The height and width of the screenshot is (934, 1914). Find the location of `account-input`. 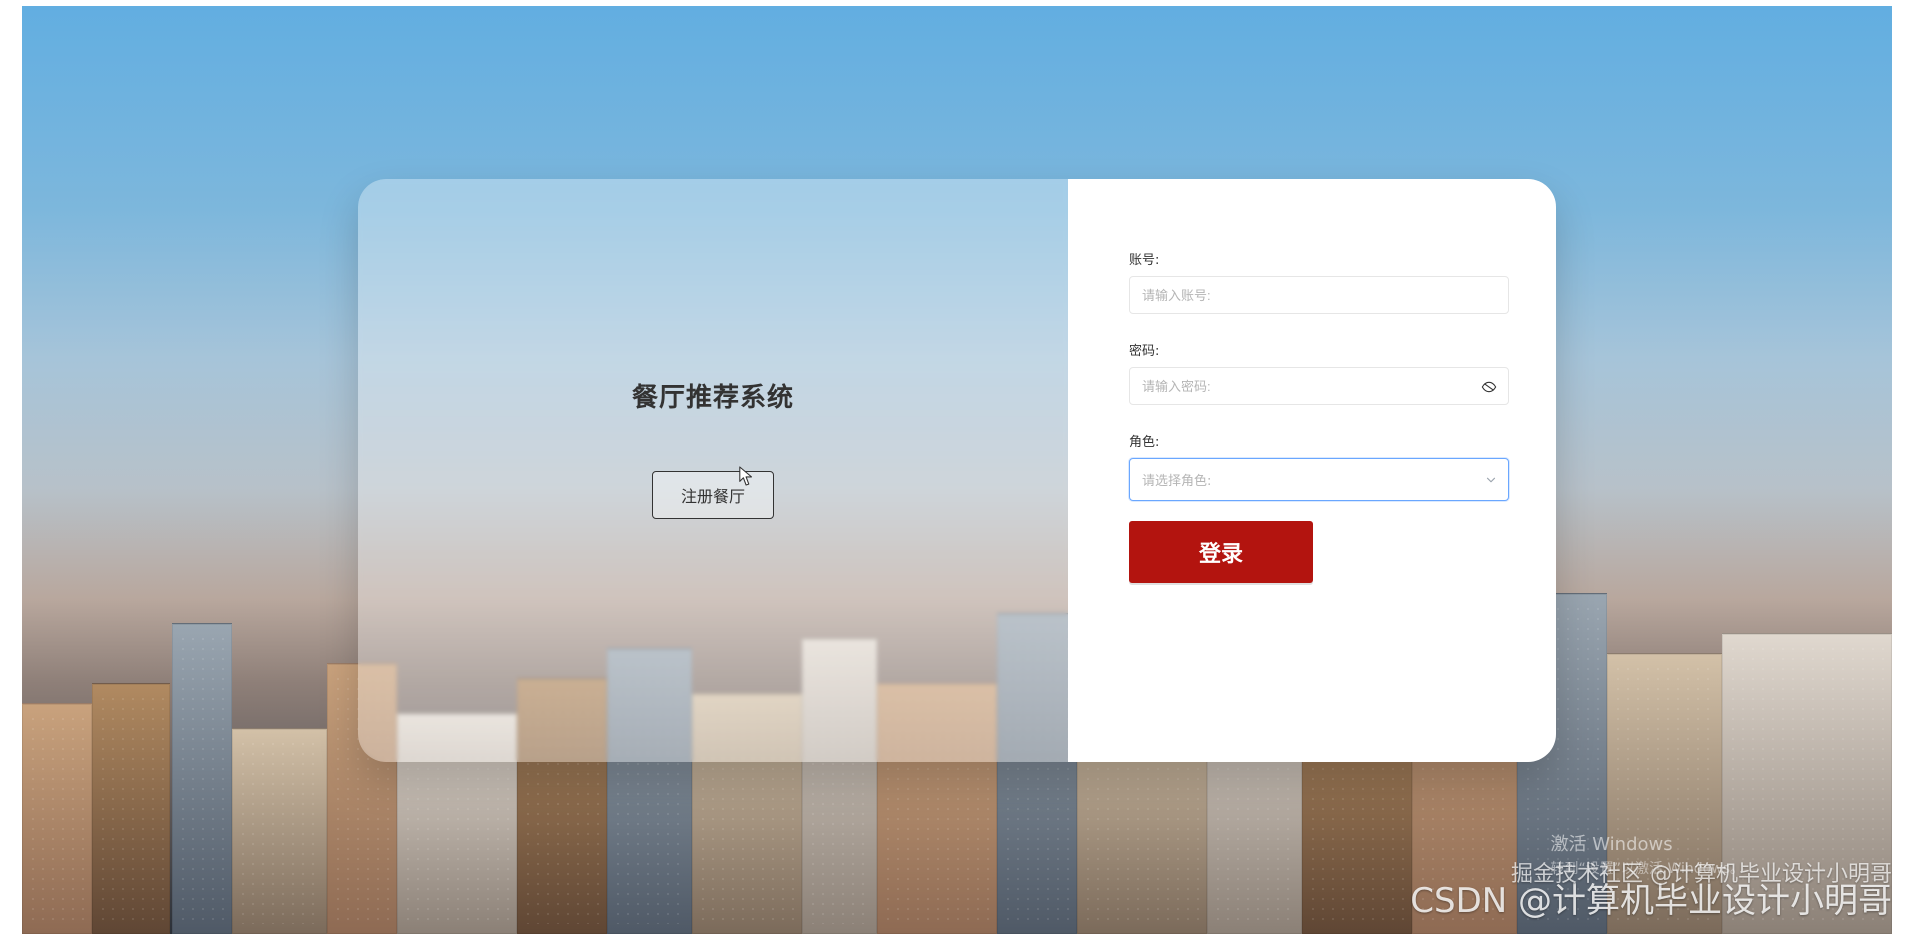

account-input is located at coordinates (1319, 295).